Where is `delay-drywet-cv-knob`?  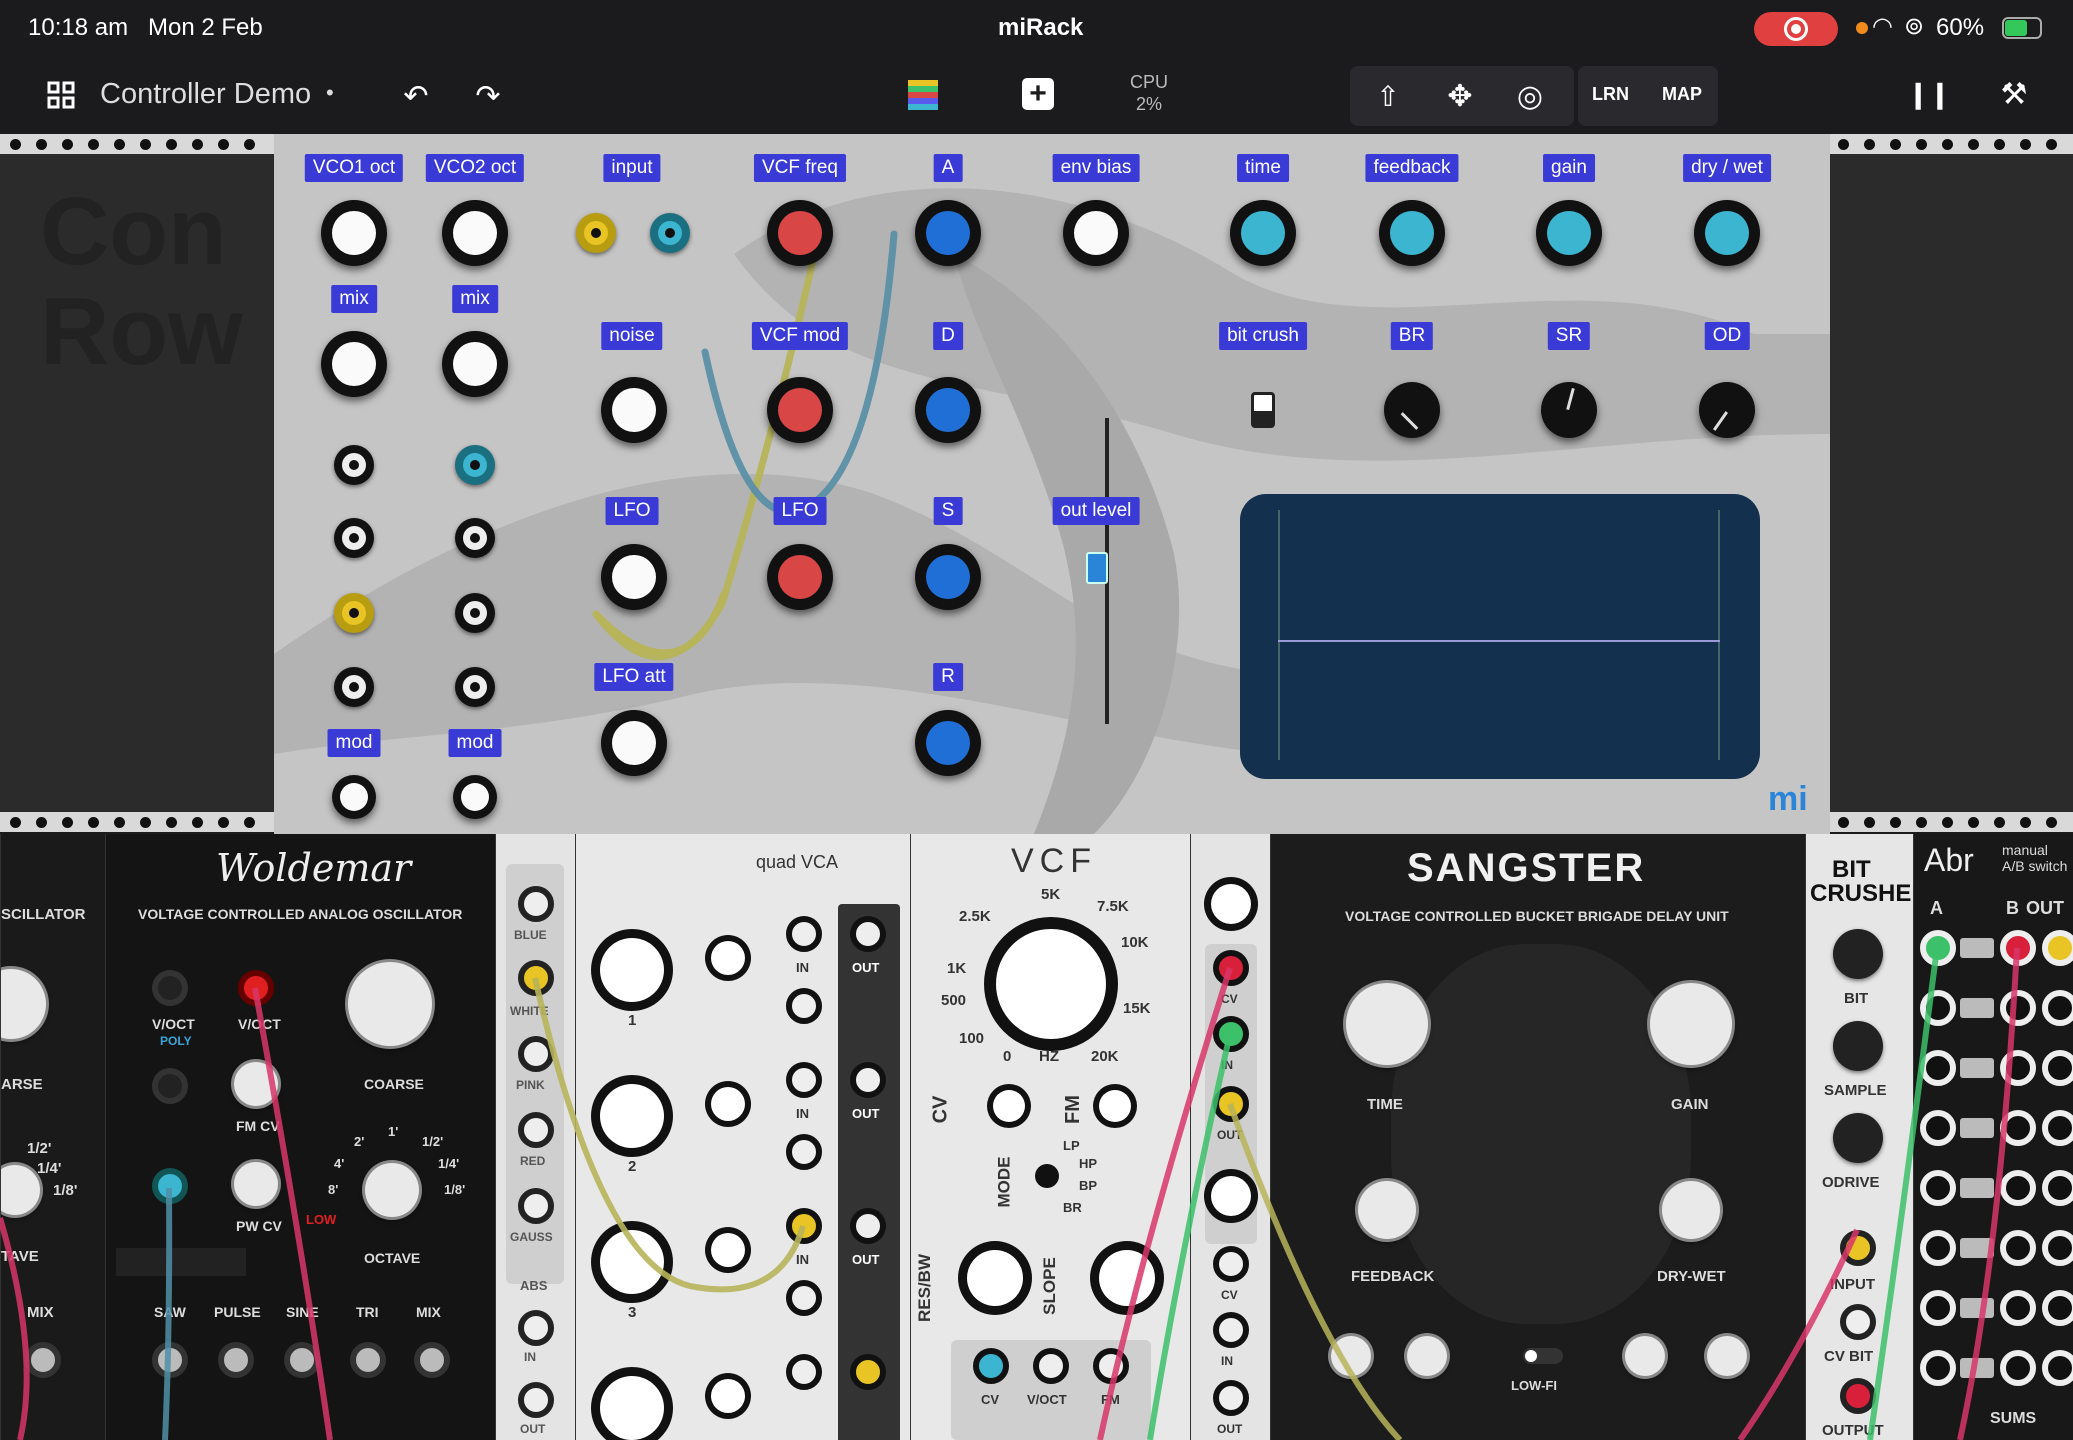 delay-drywet-cv-knob is located at coordinates (1727, 1356).